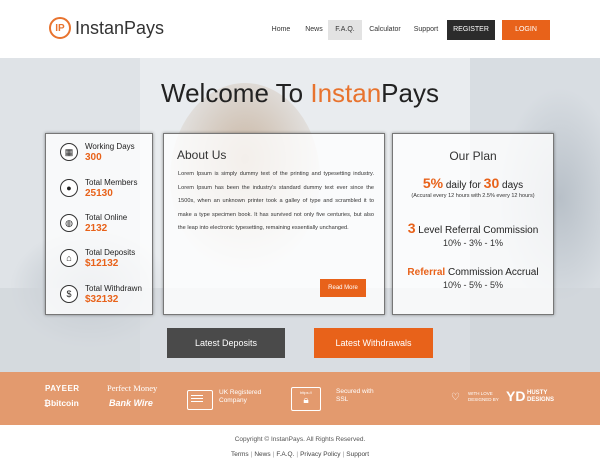 The image size is (600, 468). Describe the element at coordinates (373, 343) in the screenshot. I see `latest-withdrawals-button: Latest Withdrawals` at that location.